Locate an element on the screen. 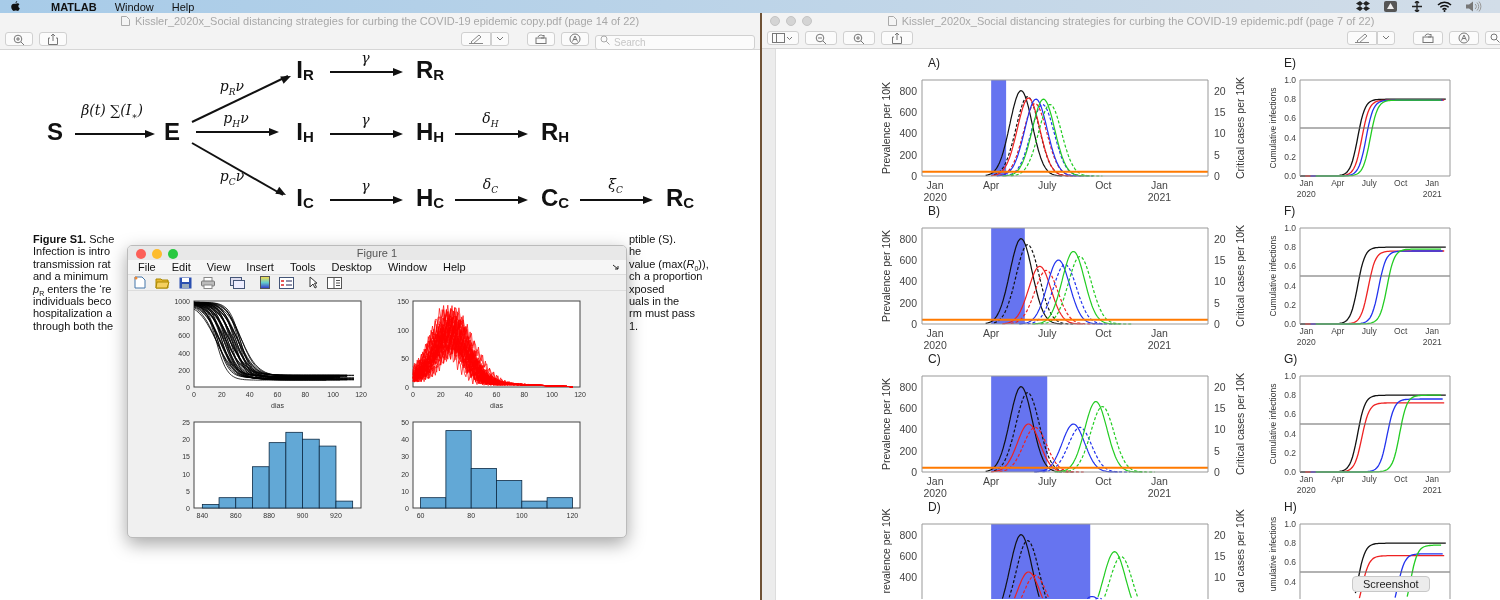 The height and width of the screenshot is (600, 1500). zoom-out-button is located at coordinates (821, 38).